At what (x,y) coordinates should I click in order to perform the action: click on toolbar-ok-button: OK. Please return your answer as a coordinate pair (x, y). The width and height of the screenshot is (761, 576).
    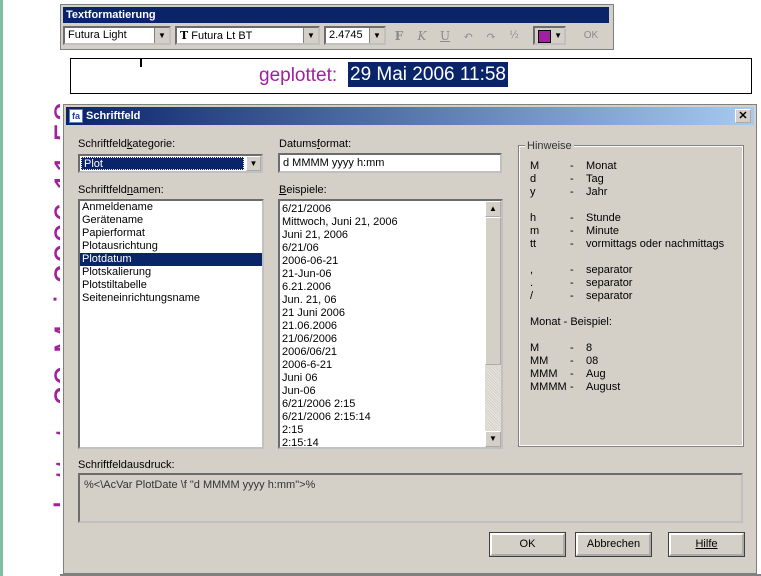
    Looking at the image, I should click on (591, 35).